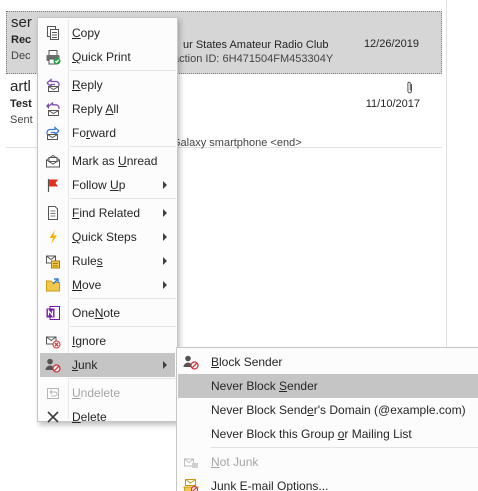  I want to click on menu-item-undelete: Undelete, so click(107, 393).